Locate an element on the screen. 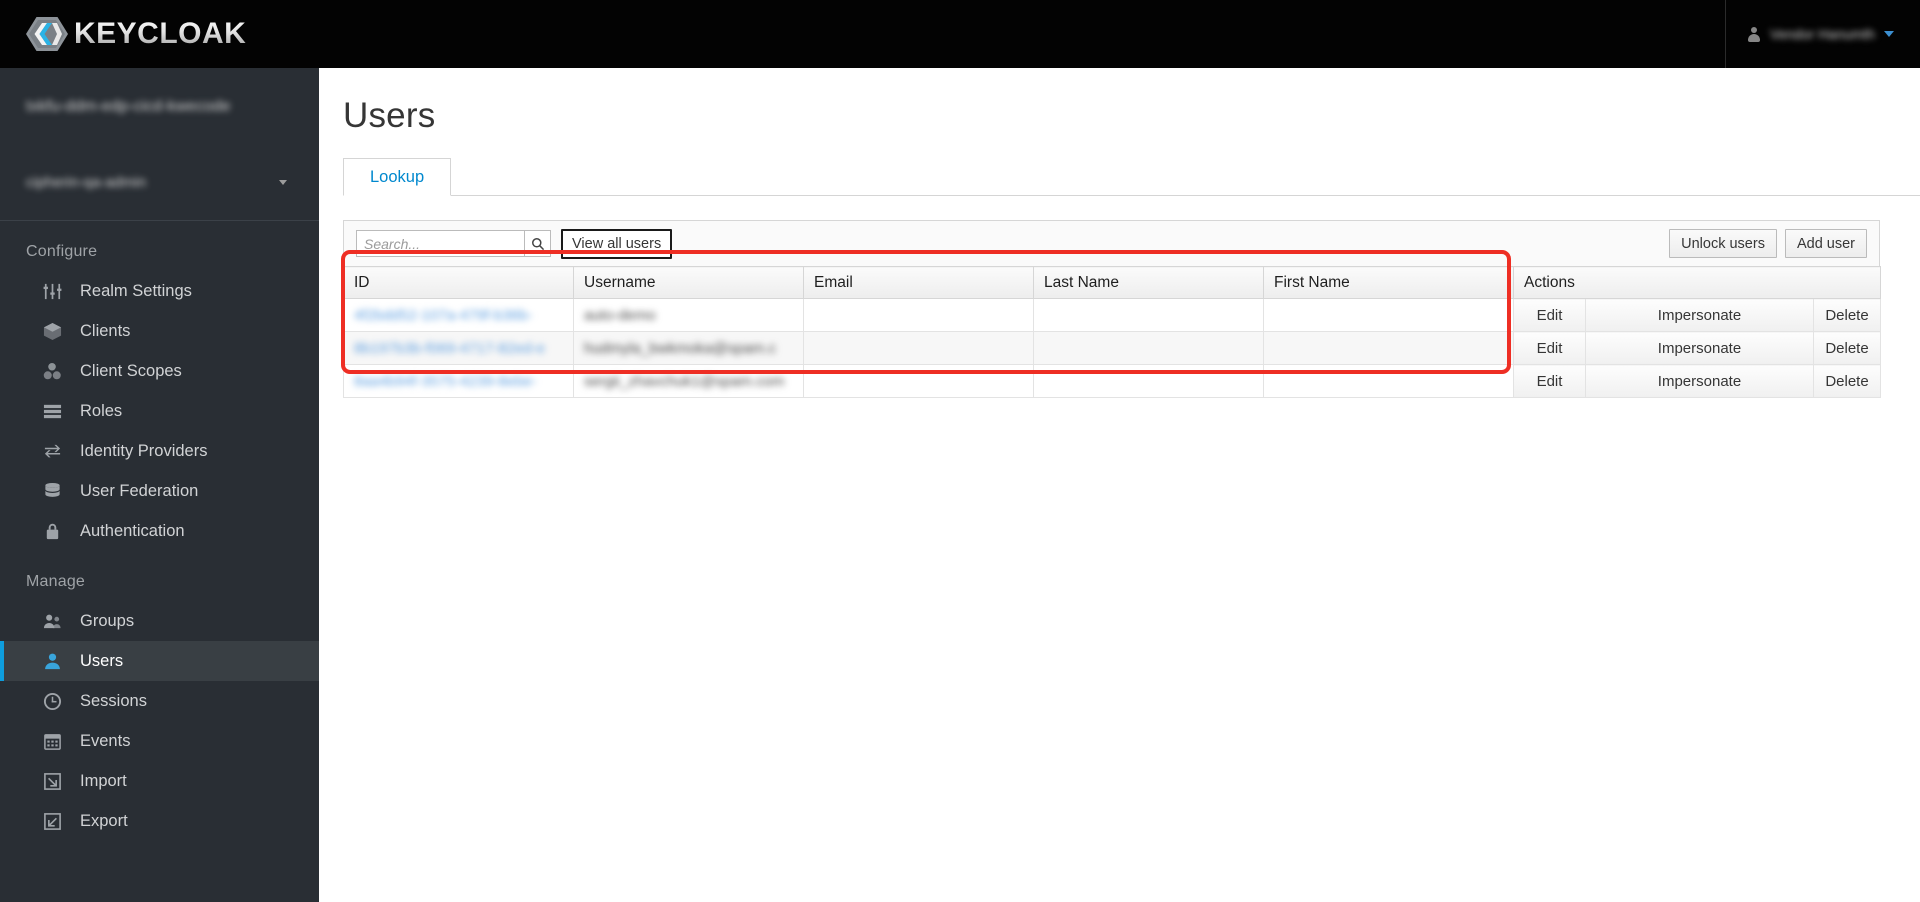 The width and height of the screenshot is (1920, 902). magnifier-icon is located at coordinates (537, 243).